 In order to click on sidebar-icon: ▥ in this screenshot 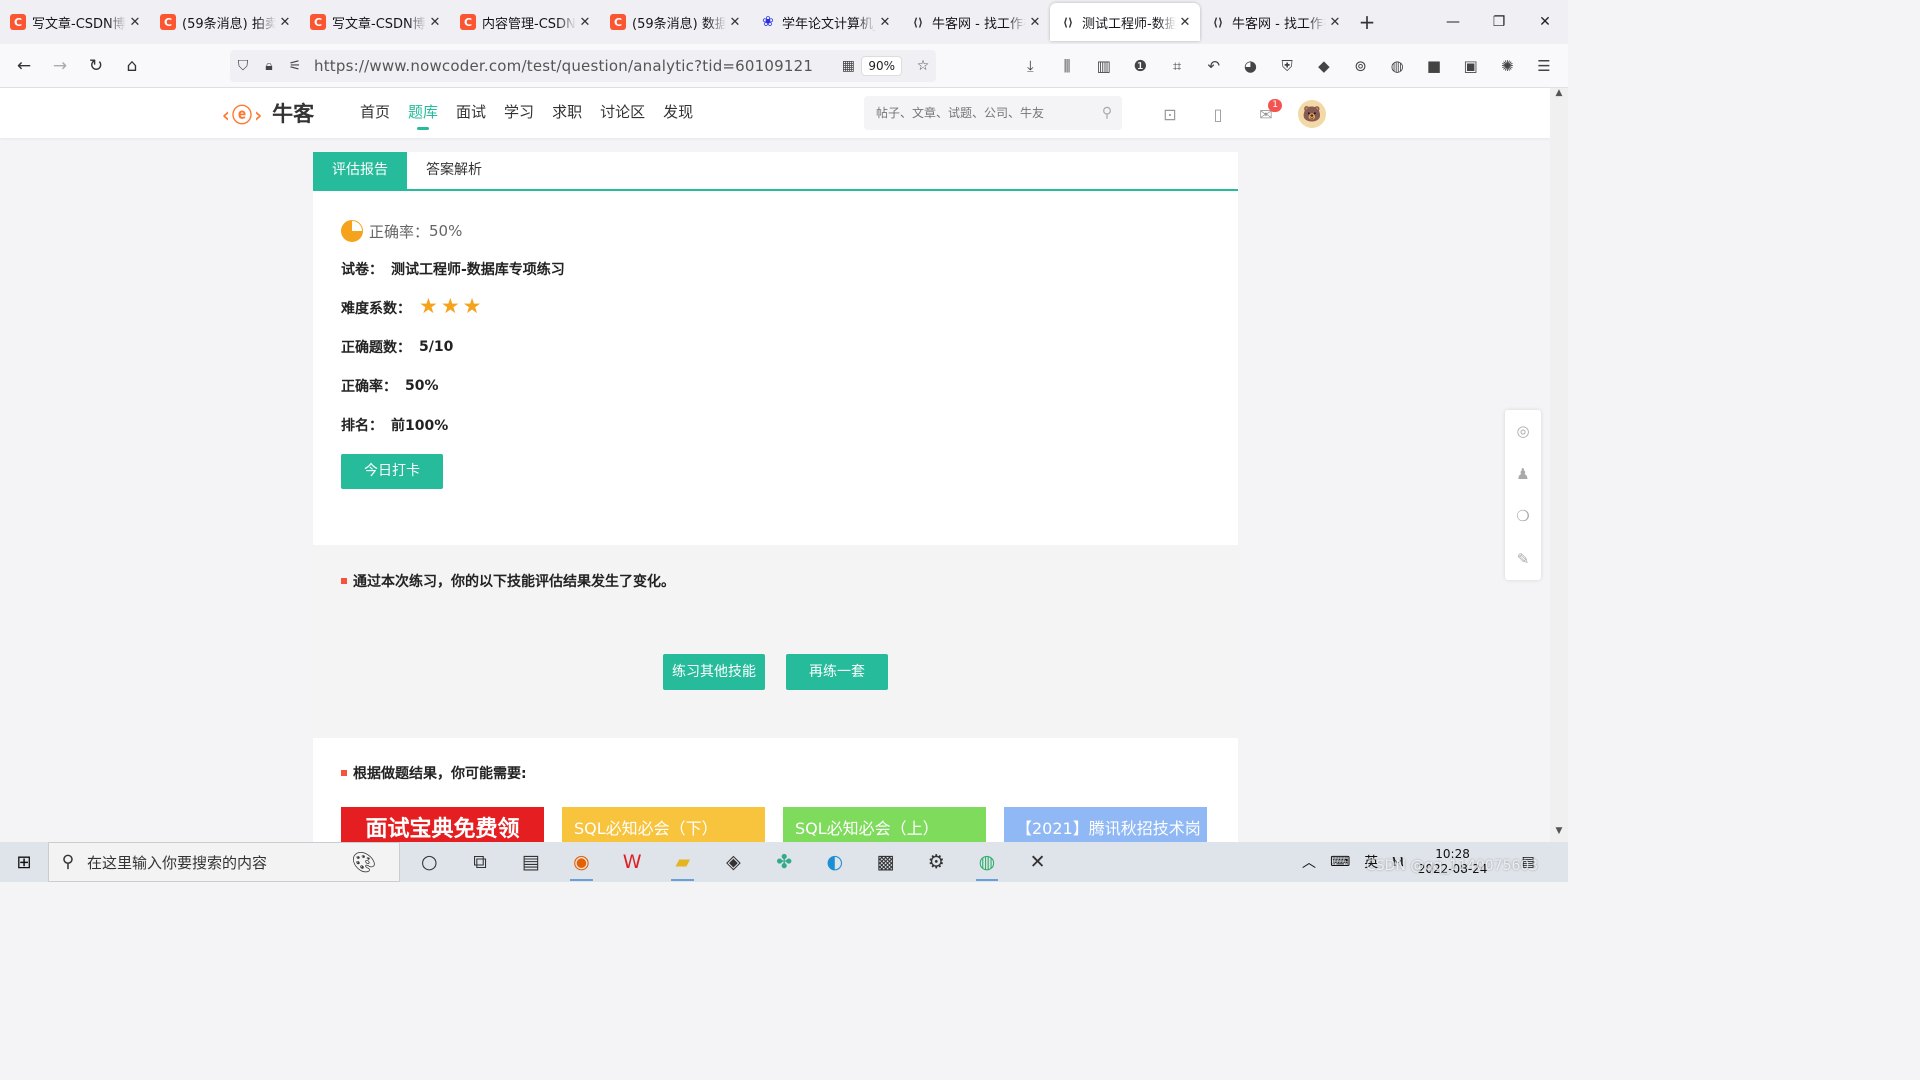, I will do `click(1103, 66)`.